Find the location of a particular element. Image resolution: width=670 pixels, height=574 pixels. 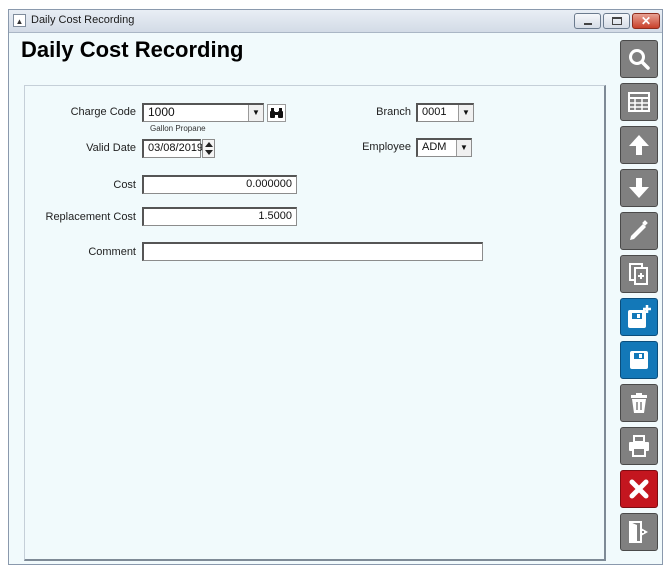

copy-document-icon is located at coordinates (638, 274).